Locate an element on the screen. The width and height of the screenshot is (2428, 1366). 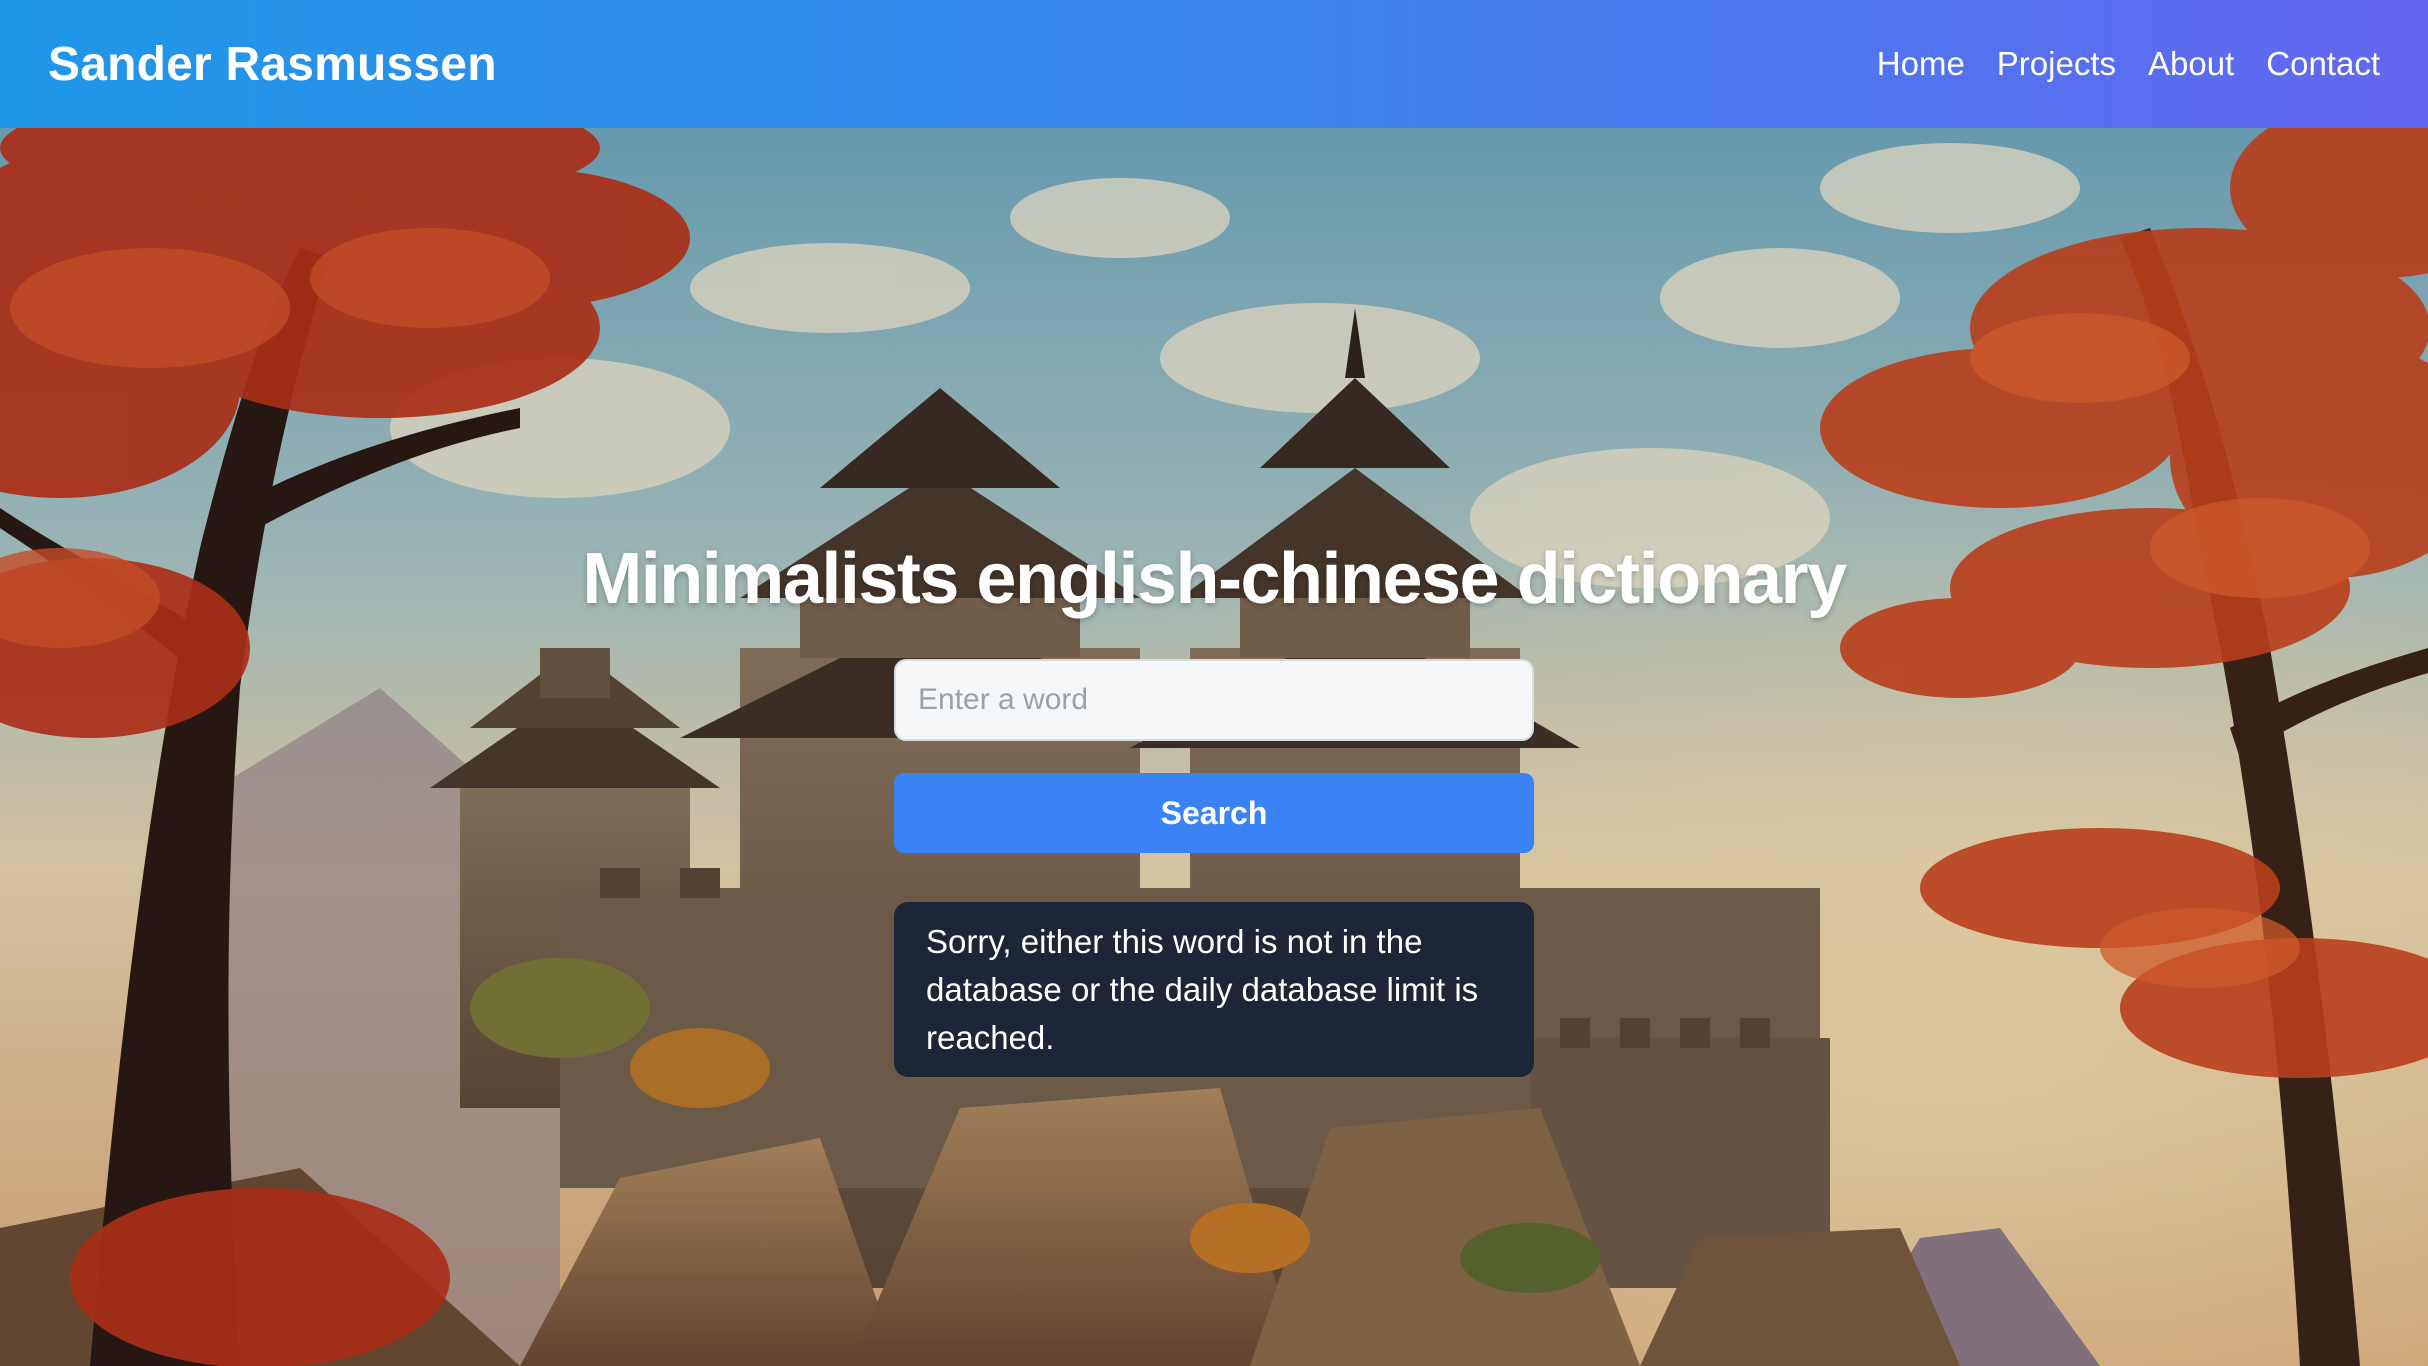
word-search-input is located at coordinates (1214, 700).